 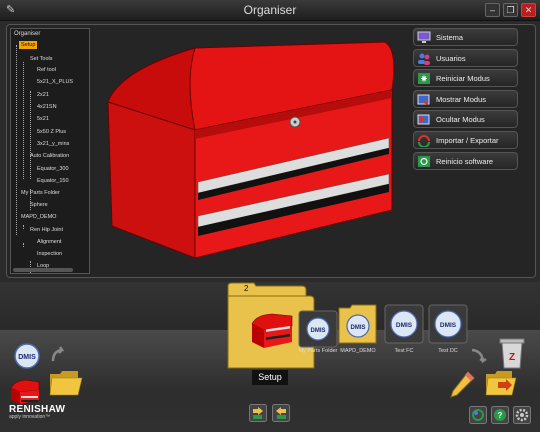 What do you see at coordinates (40, 193) in the screenshot?
I see `tree-item: My Parts Folder` at bounding box center [40, 193].